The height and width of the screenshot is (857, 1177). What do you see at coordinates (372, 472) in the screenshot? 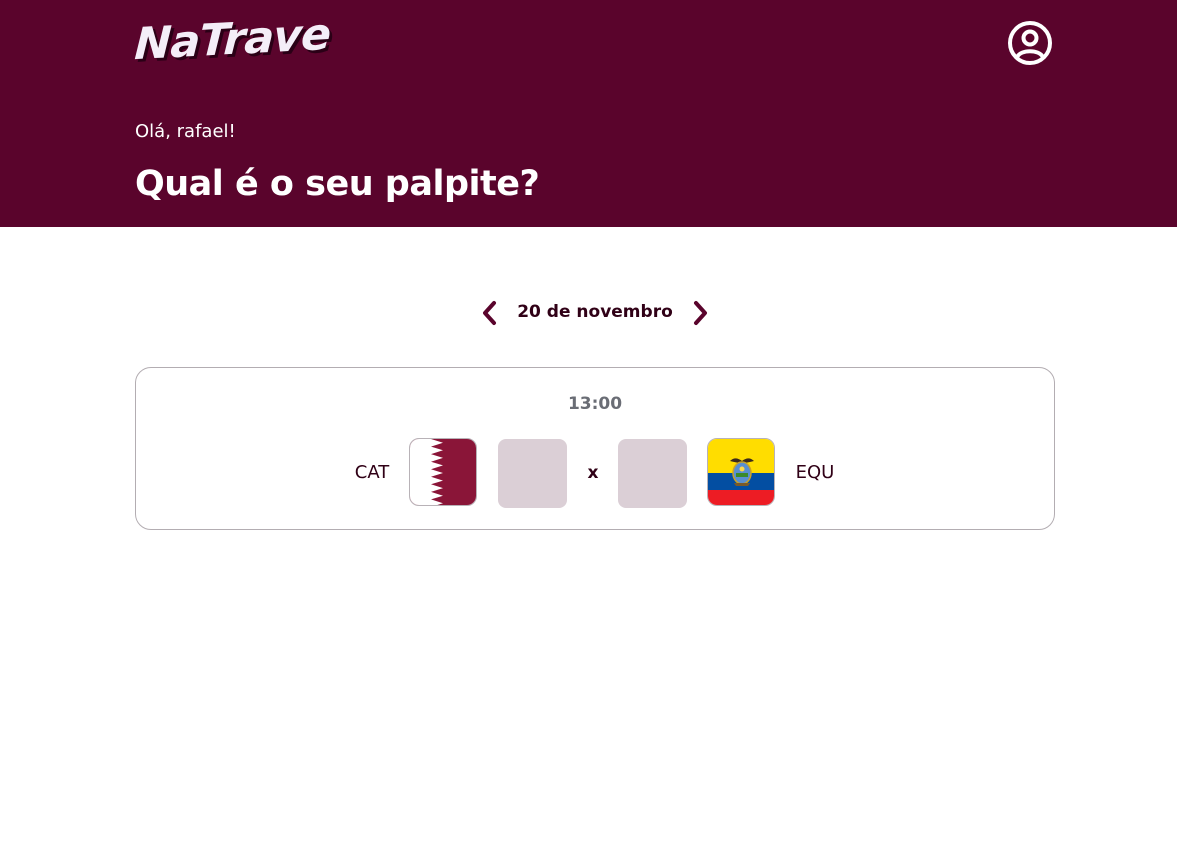
I see `home-team-code: CAT` at bounding box center [372, 472].